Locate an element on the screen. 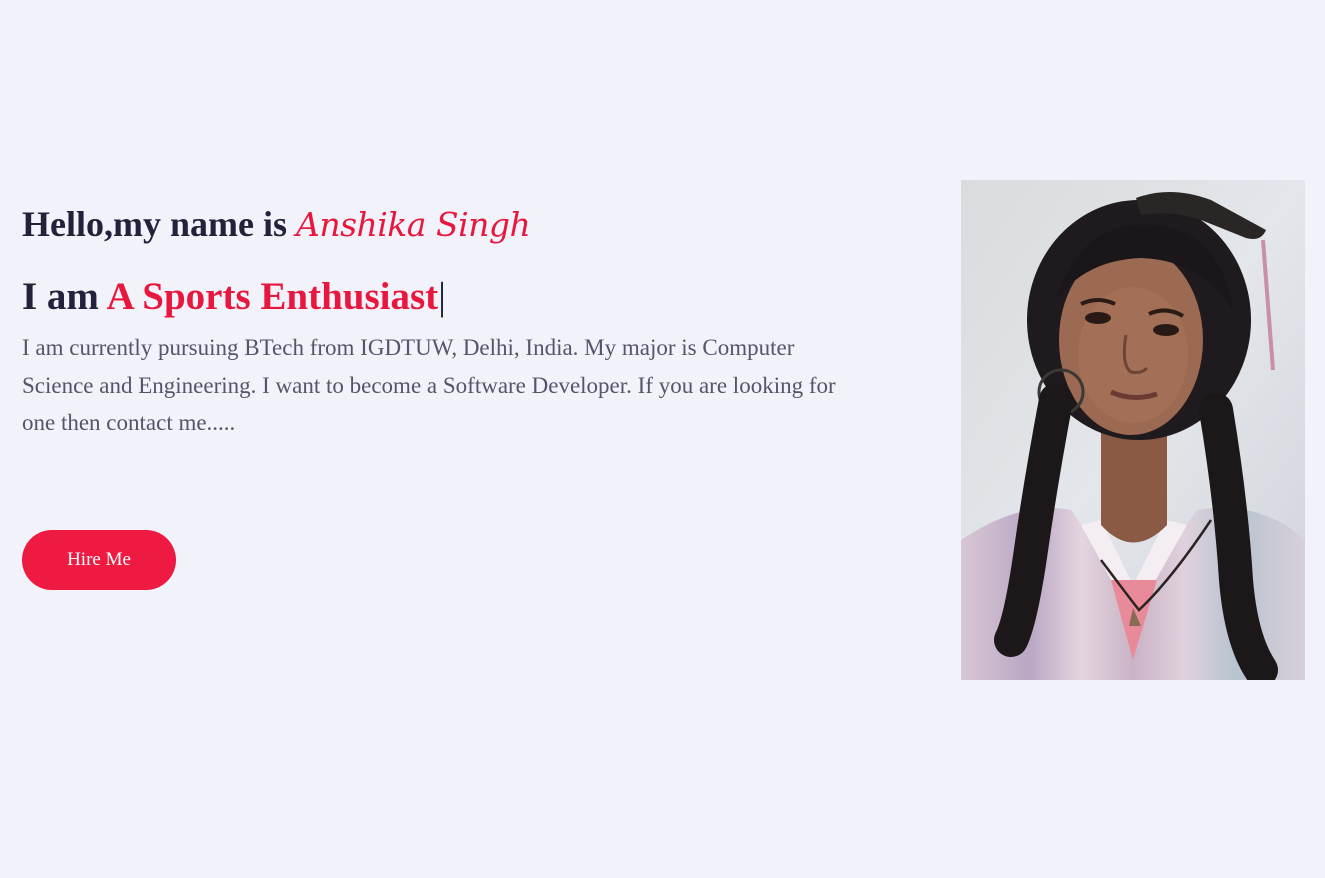  role-prefix: I am is located at coordinates (60, 296).